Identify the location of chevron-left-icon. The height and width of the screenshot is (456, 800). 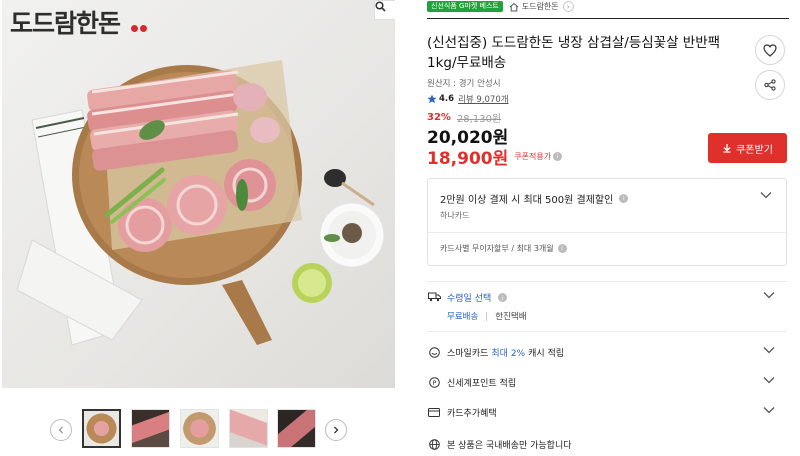
(60, 430).